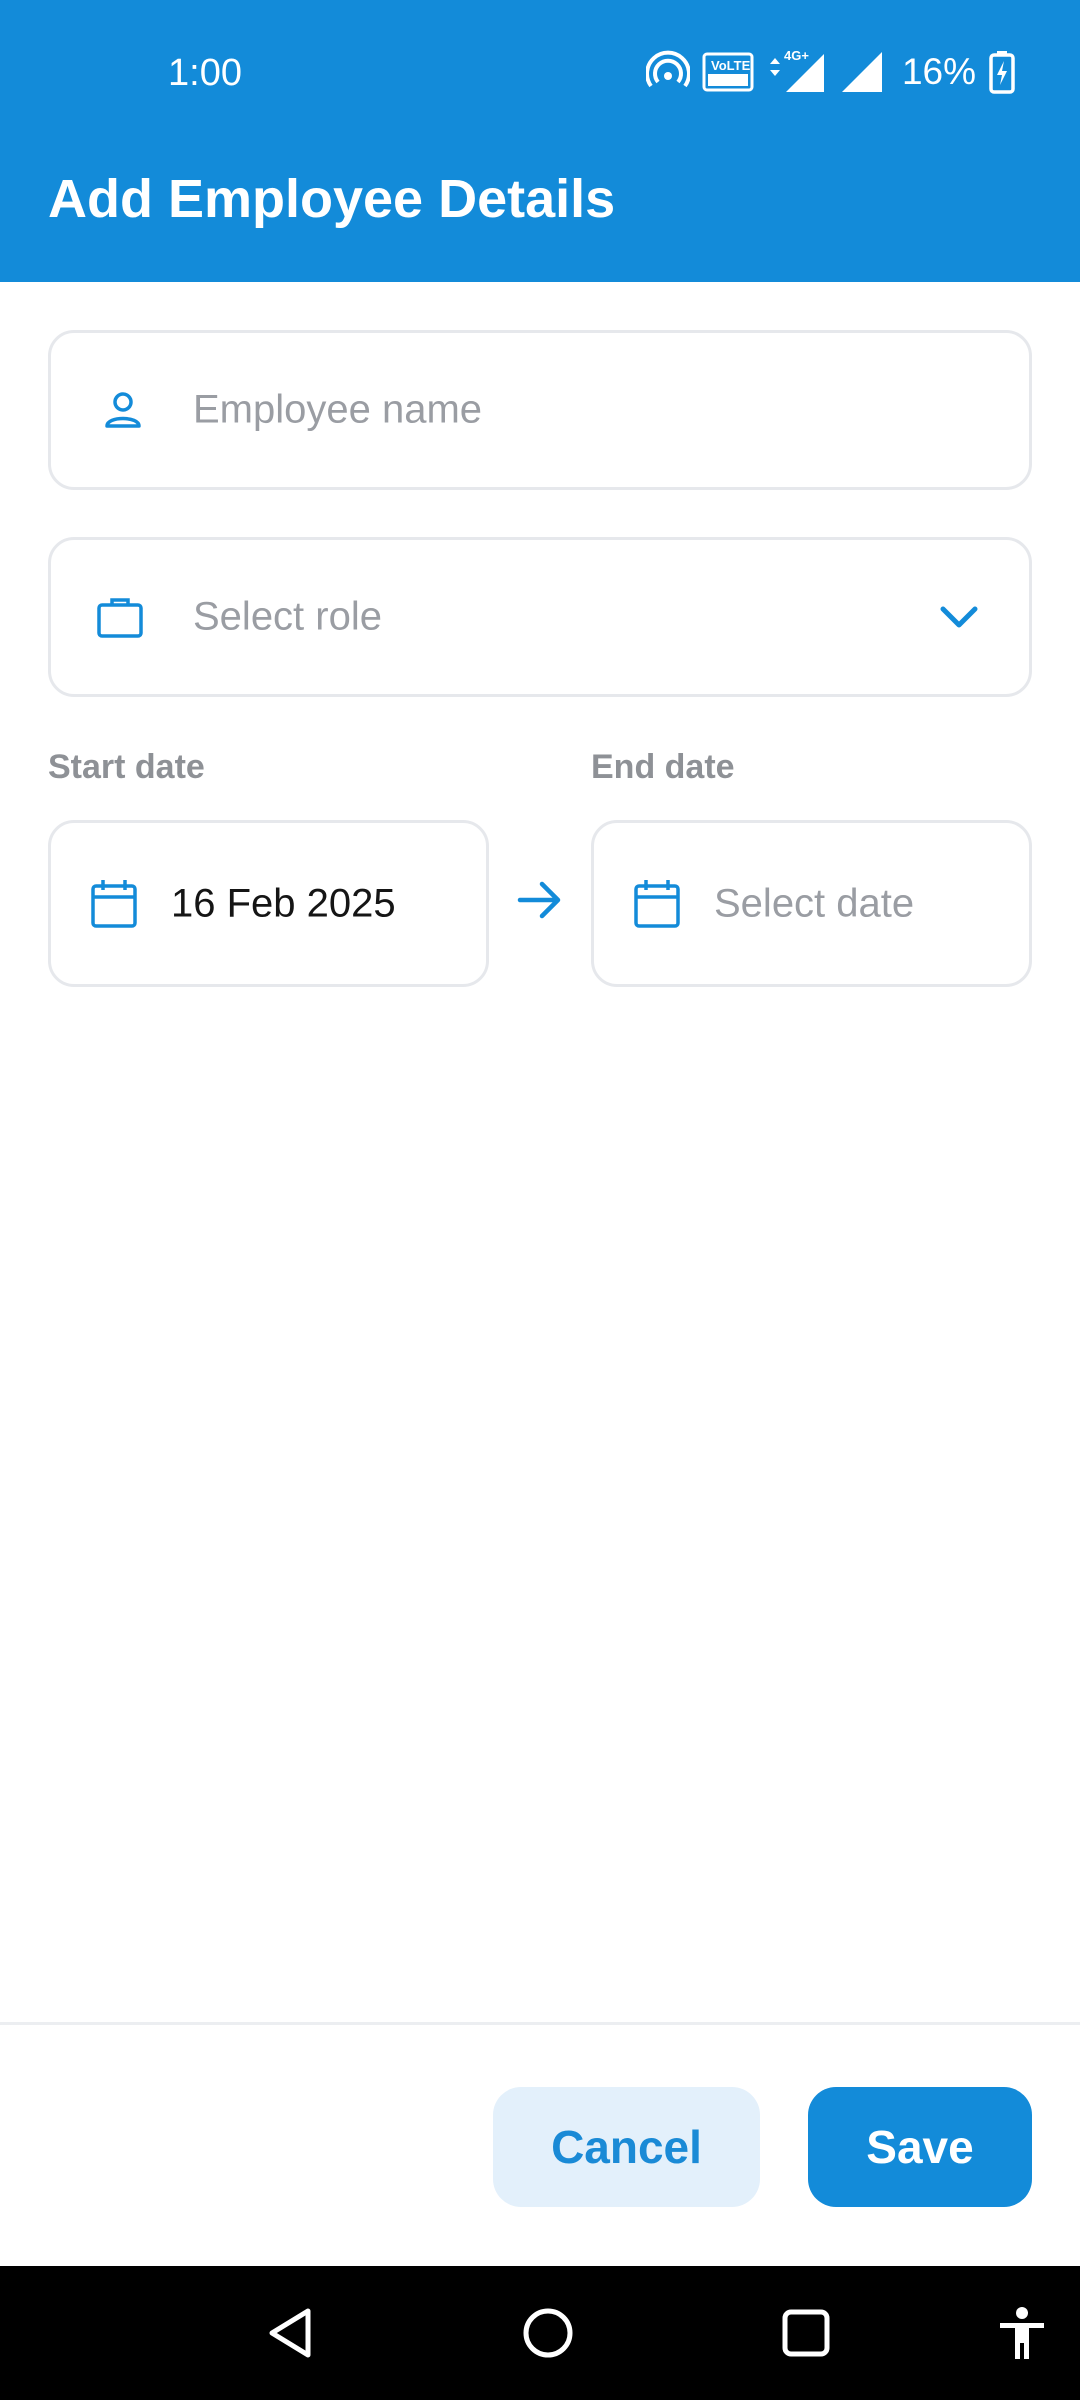 This screenshot has height=2400, width=1080. Describe the element at coordinates (626, 2147) in the screenshot. I see `cancel-button: Cancel` at that location.